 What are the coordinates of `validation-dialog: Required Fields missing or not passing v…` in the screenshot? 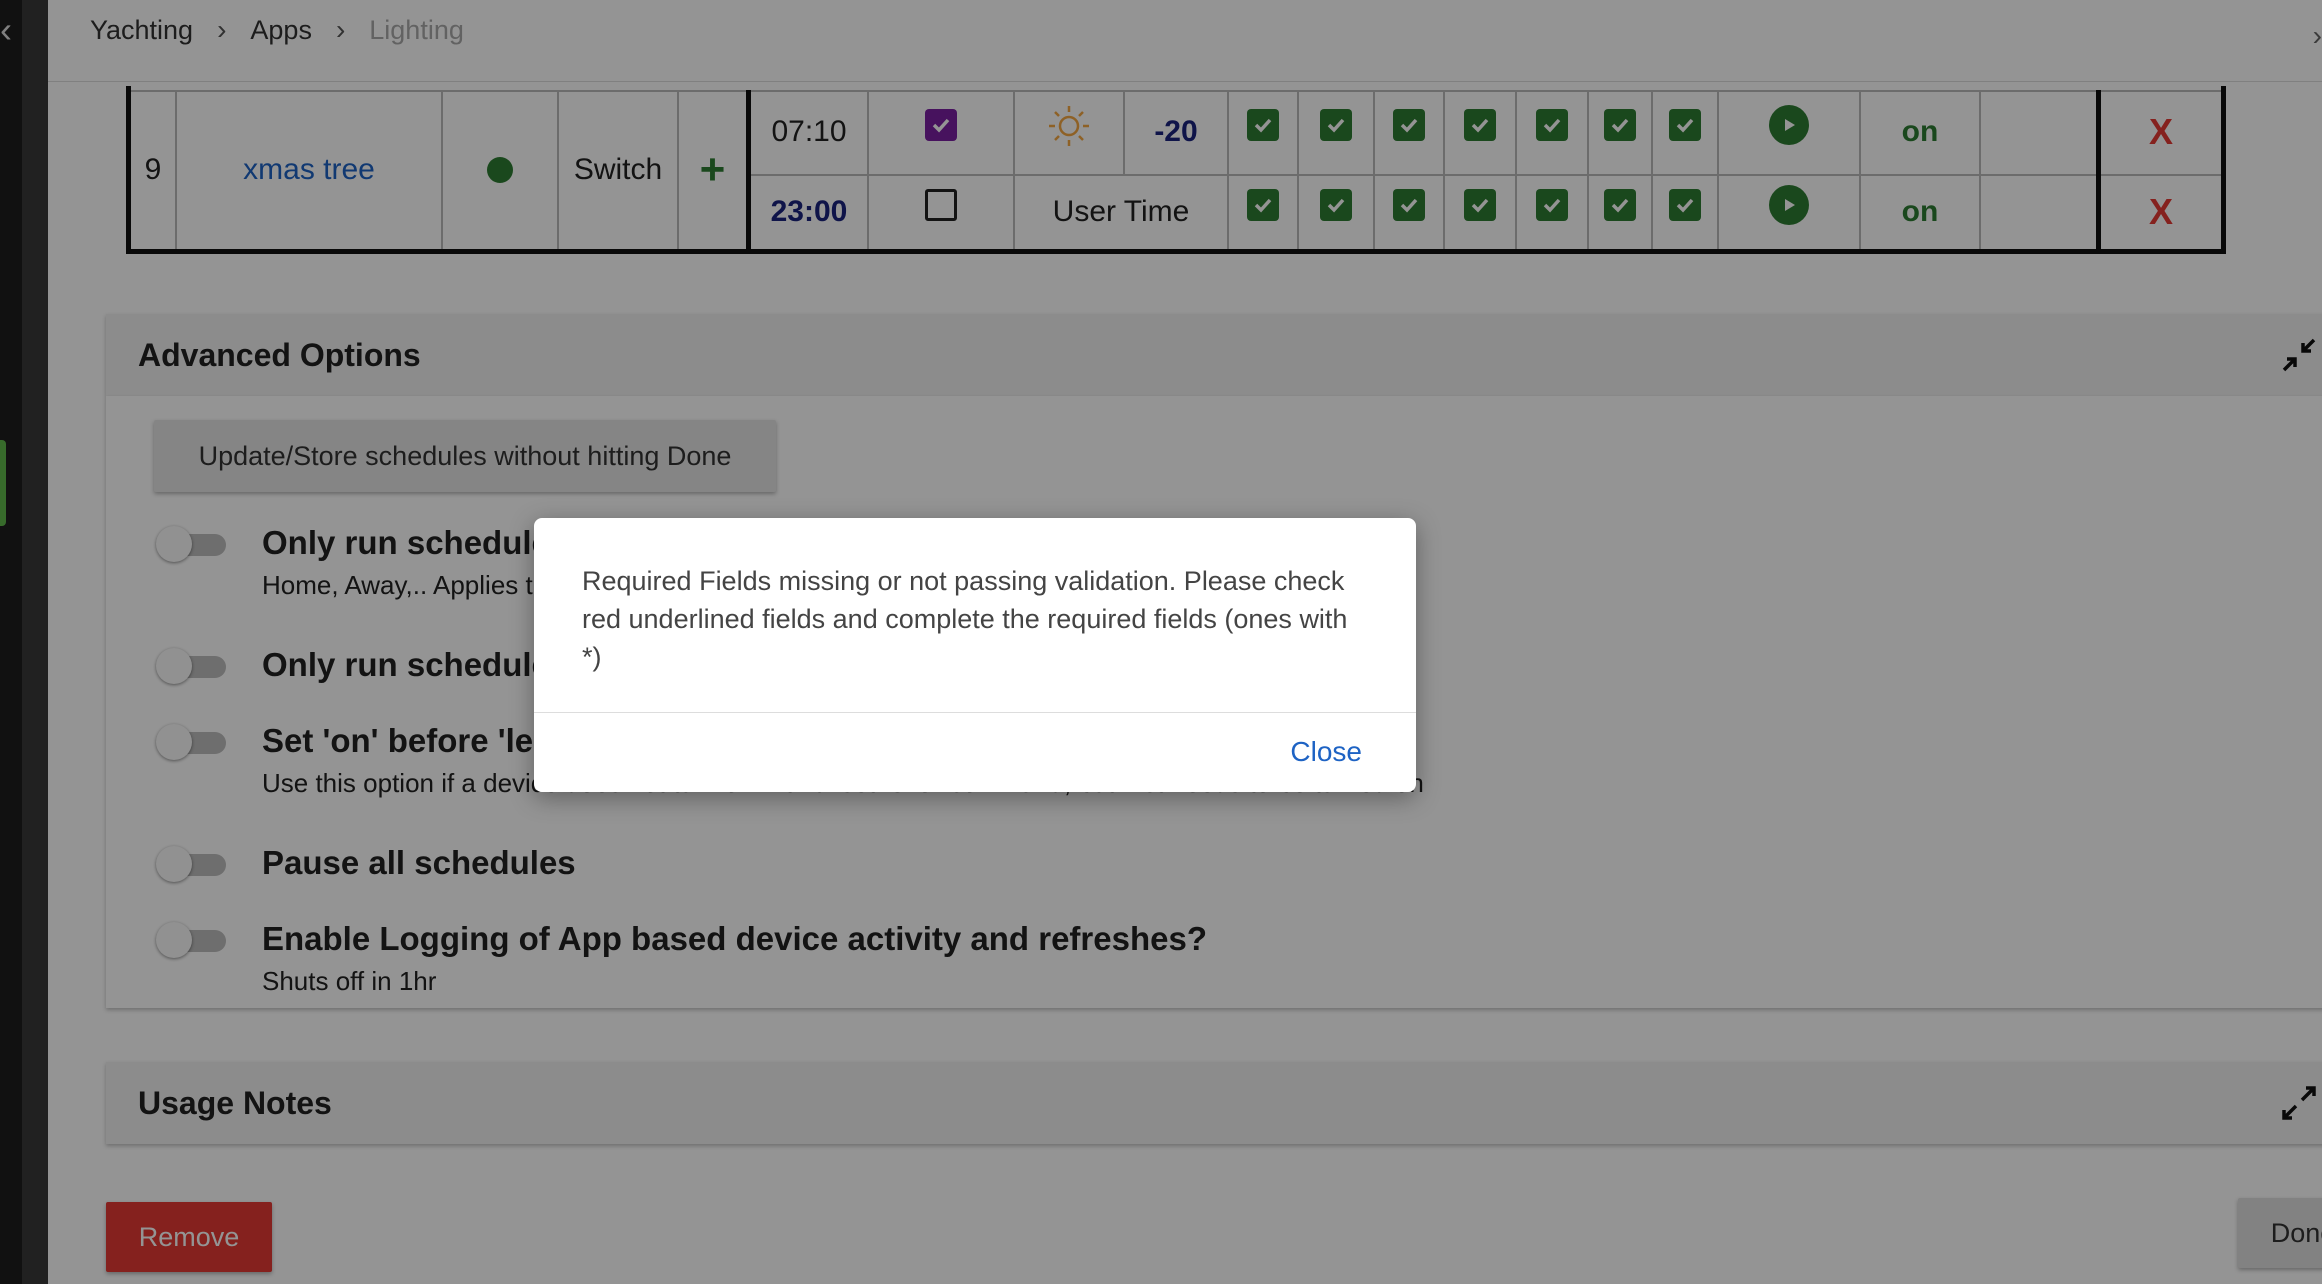 It's located at (975, 655).